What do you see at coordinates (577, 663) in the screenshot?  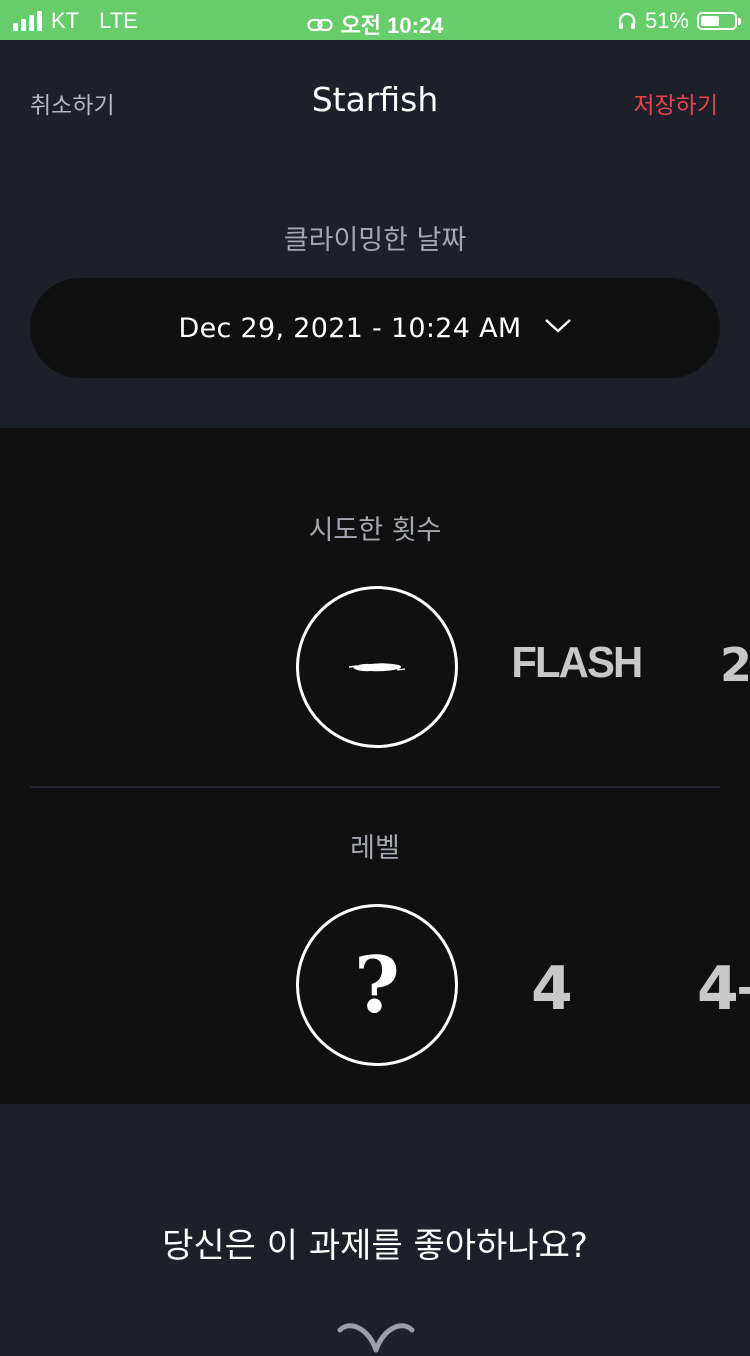 I see `attempts-option-flash: FLASH` at bounding box center [577, 663].